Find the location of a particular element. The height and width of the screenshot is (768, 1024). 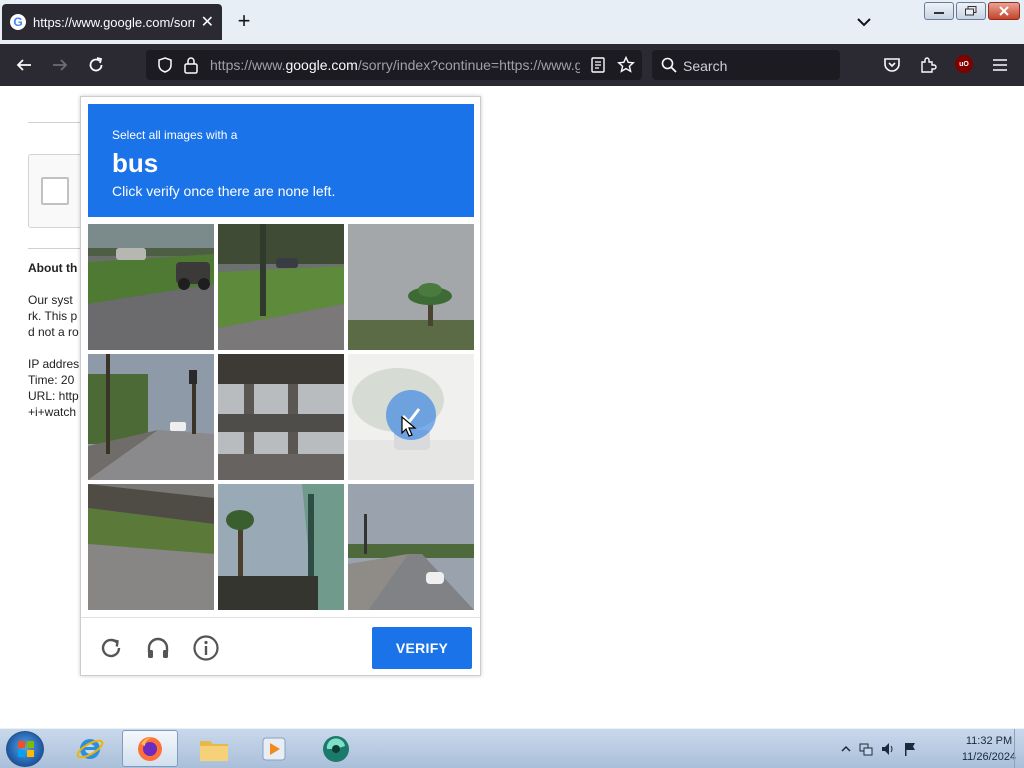

taskbar-internet-explorer is located at coordinates (90, 748).